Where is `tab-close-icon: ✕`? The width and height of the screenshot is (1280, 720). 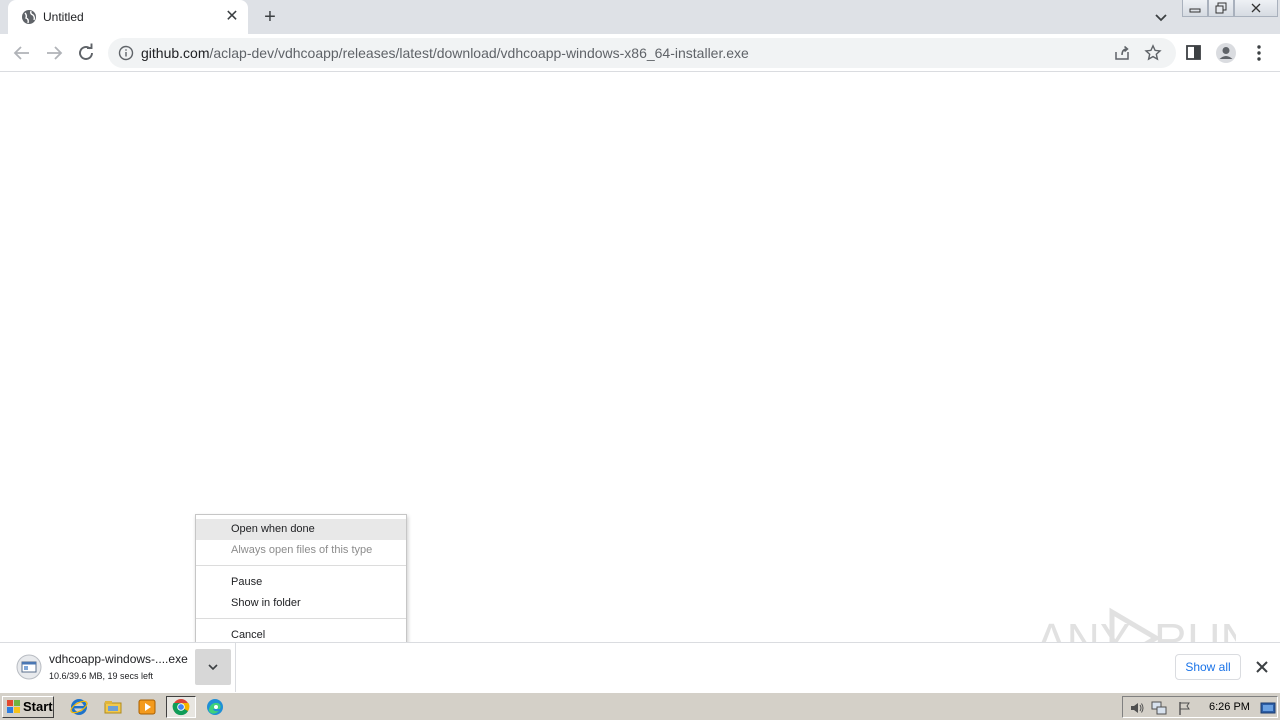
tab-close-icon: ✕ is located at coordinates (232, 17).